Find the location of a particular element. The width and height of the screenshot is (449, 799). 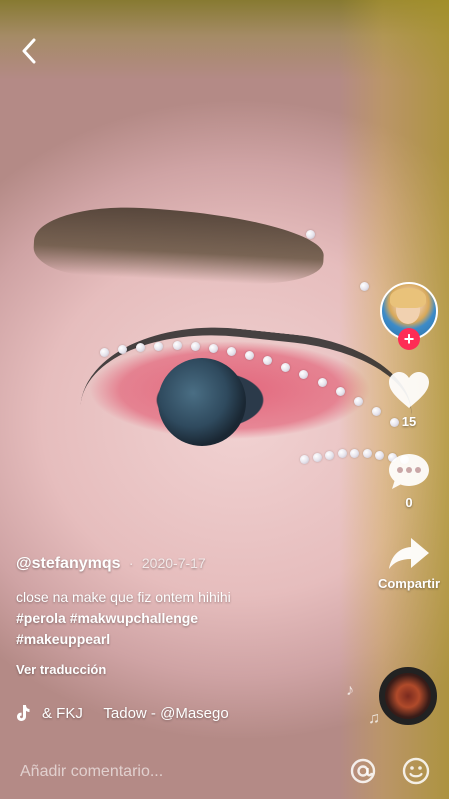

share-label: Compartir is located at coordinates (409, 583).